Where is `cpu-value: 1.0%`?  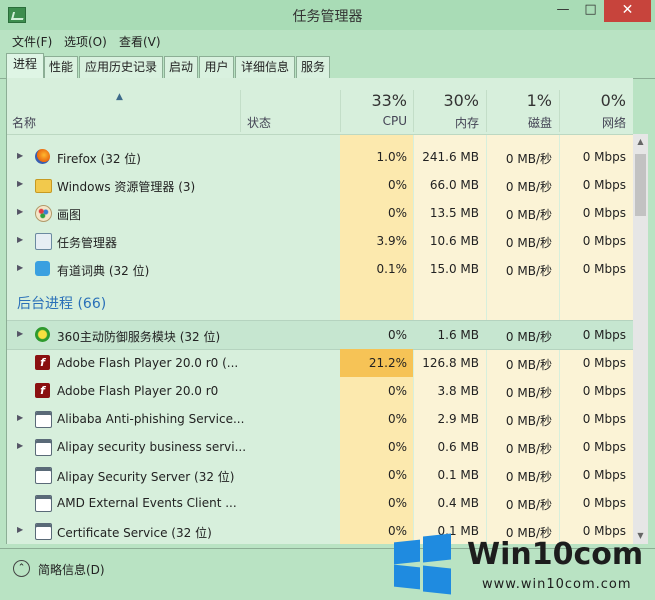 cpu-value: 1.0% is located at coordinates (392, 157).